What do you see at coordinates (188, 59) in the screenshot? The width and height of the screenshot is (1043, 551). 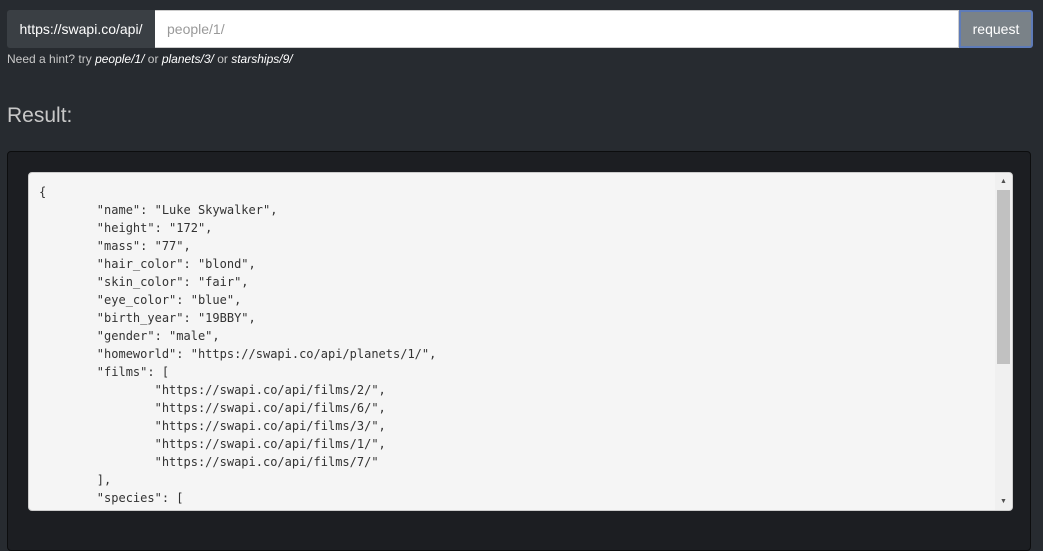 I see `hint-example-planets: planets/3/` at bounding box center [188, 59].